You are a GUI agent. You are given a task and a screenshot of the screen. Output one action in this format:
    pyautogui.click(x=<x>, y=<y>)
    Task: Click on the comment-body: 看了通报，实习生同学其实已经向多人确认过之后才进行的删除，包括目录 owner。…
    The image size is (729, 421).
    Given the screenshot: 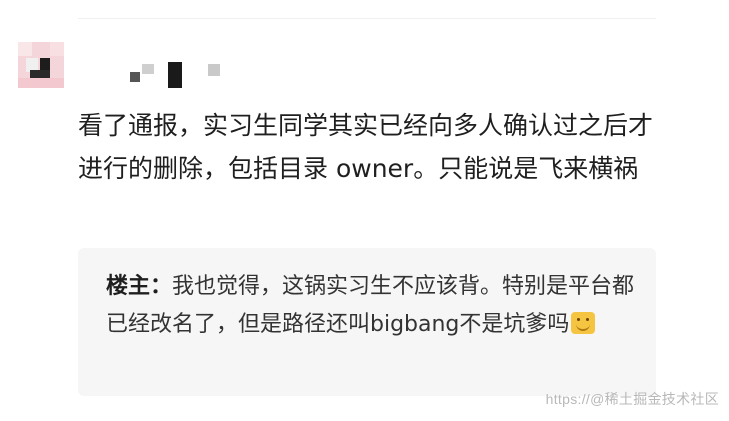 What is the action you would take?
    pyautogui.click(x=366, y=147)
    